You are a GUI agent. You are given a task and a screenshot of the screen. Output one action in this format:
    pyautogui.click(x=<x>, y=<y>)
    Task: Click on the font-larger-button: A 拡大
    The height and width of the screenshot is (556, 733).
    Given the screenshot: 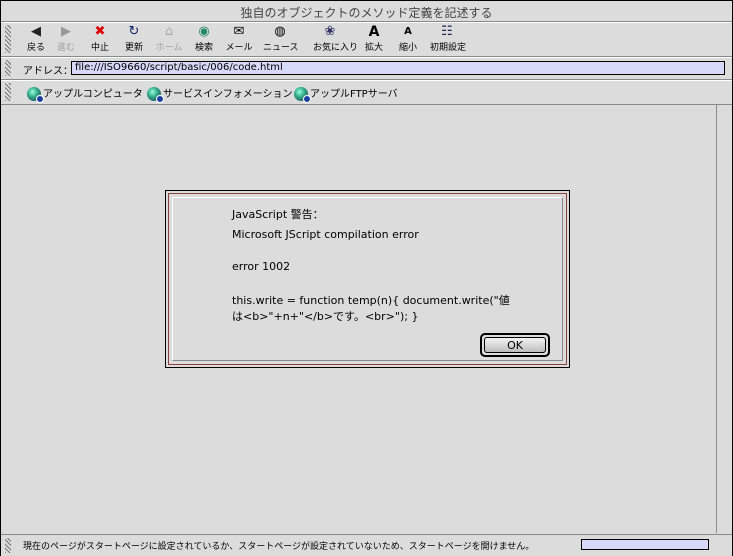 What is the action you would take?
    pyautogui.click(x=374, y=39)
    